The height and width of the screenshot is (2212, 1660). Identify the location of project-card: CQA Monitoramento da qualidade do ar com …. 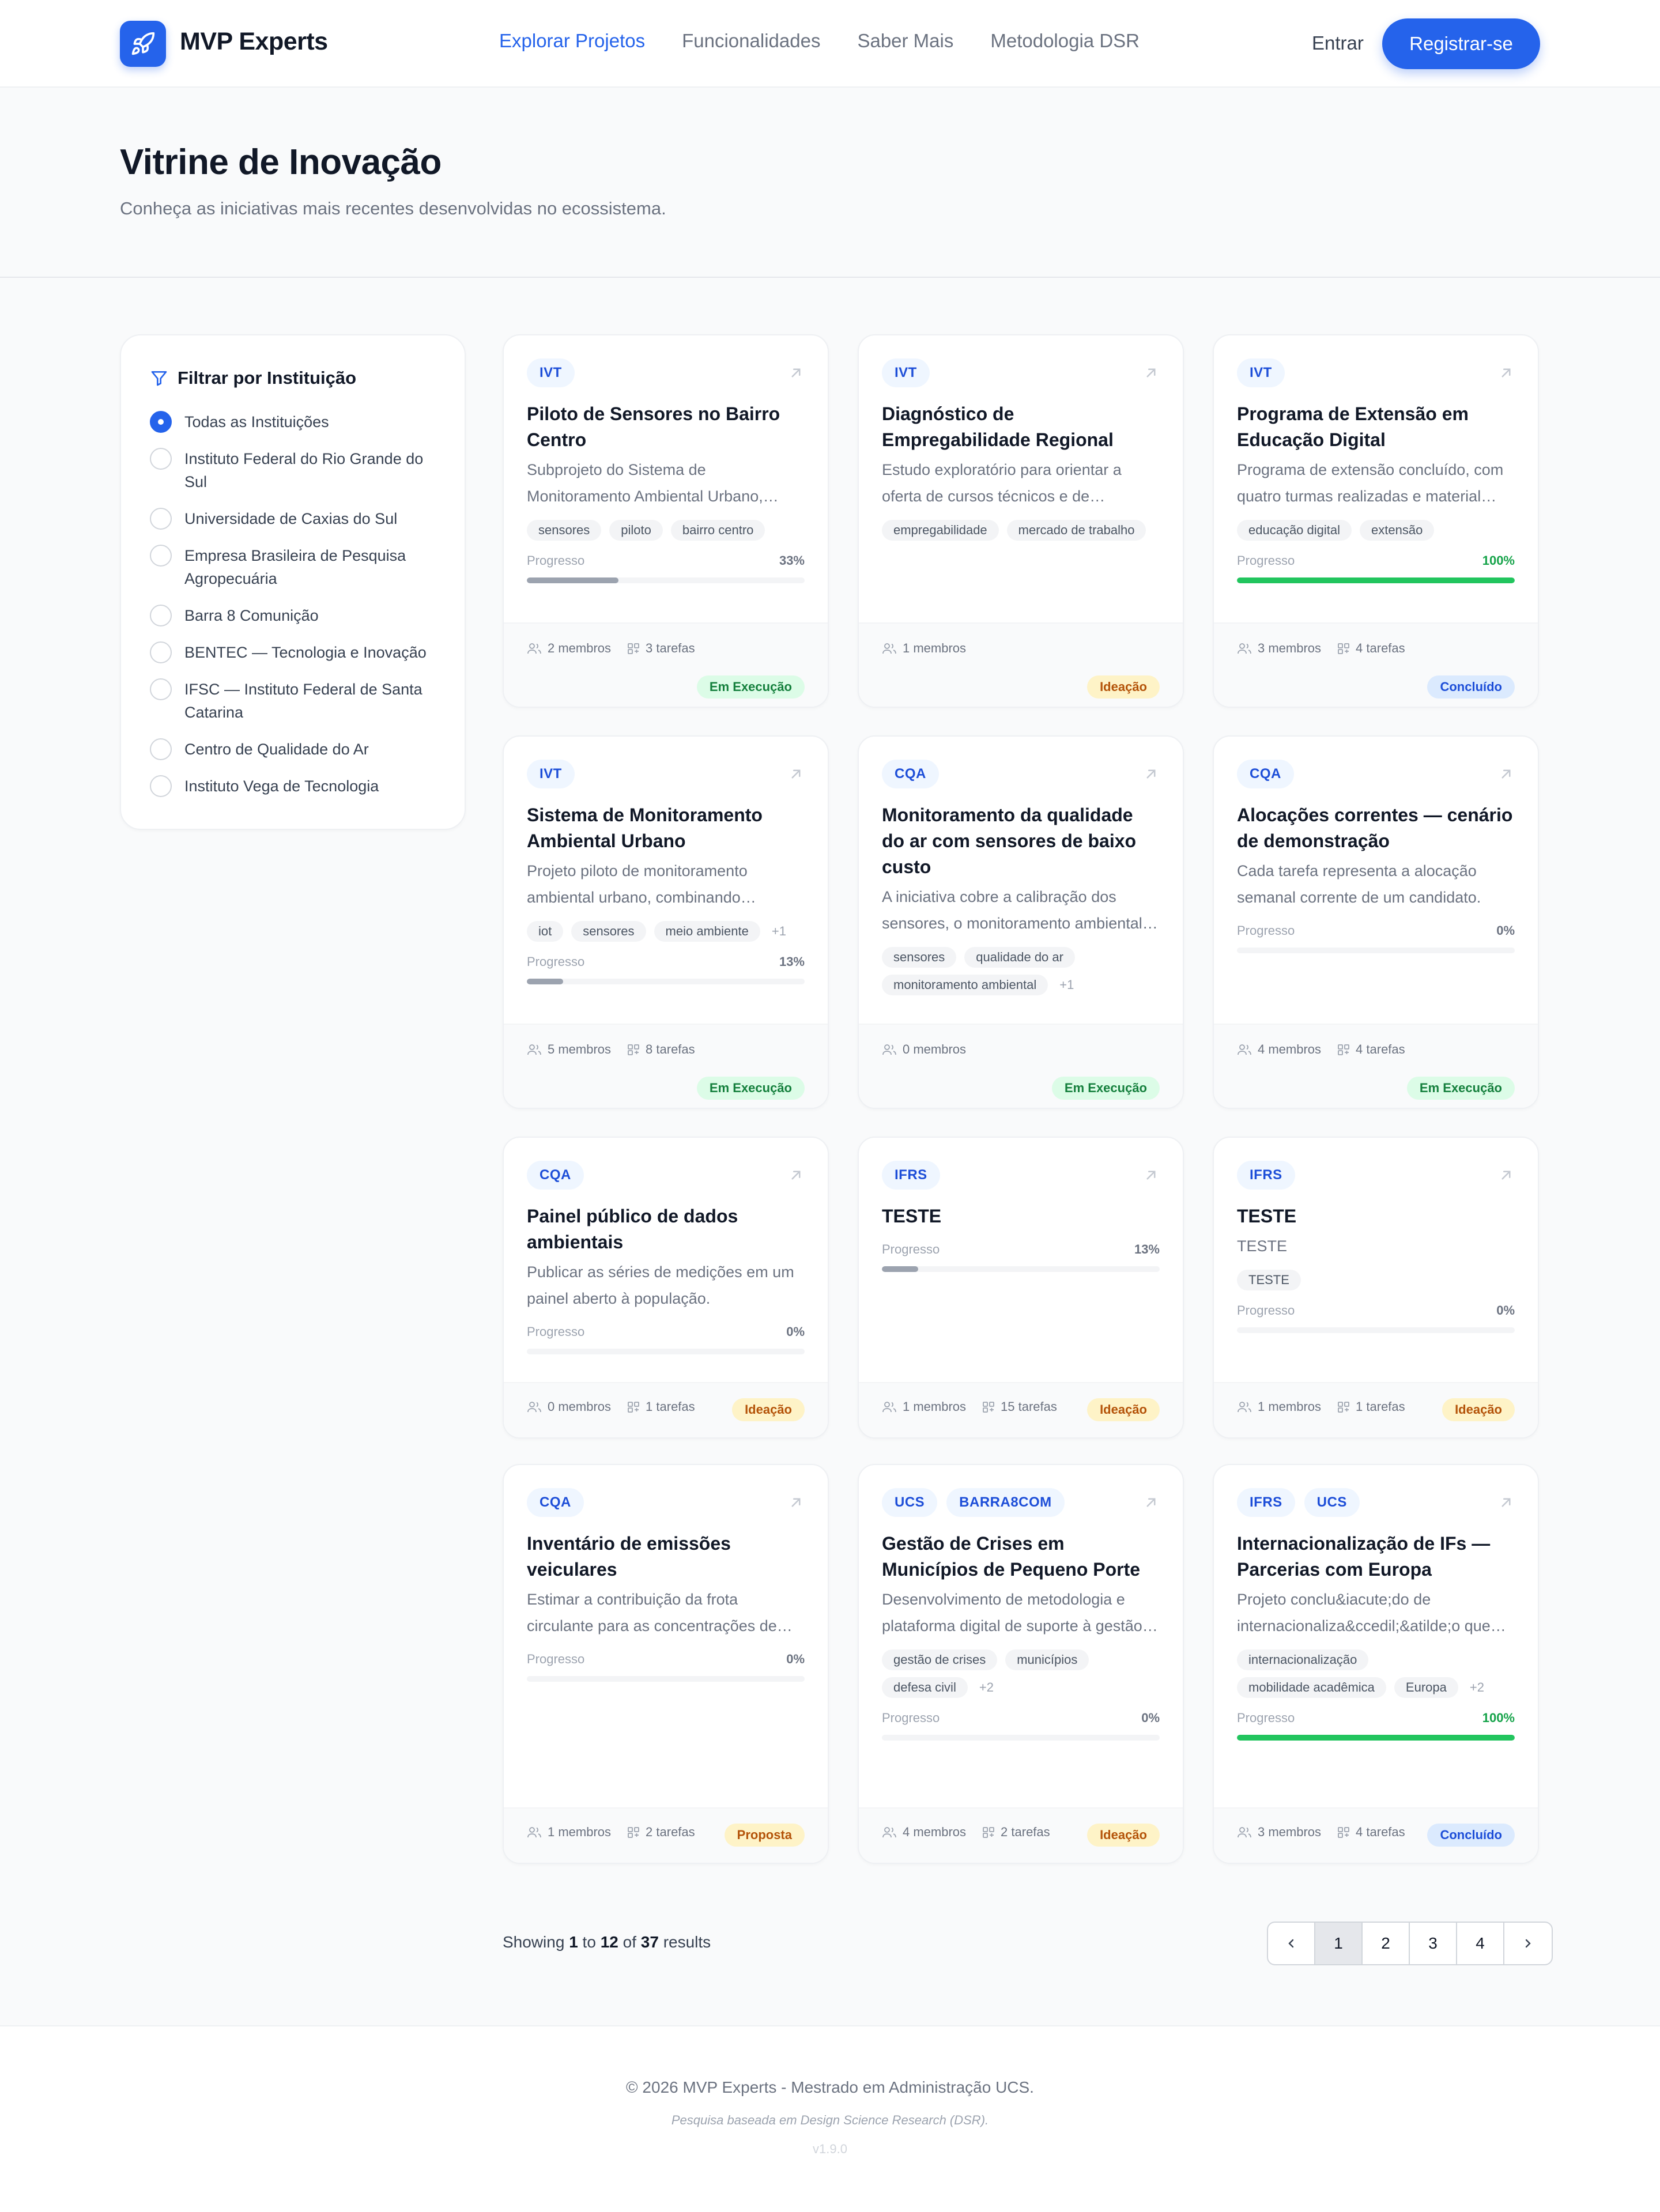
(1021, 922).